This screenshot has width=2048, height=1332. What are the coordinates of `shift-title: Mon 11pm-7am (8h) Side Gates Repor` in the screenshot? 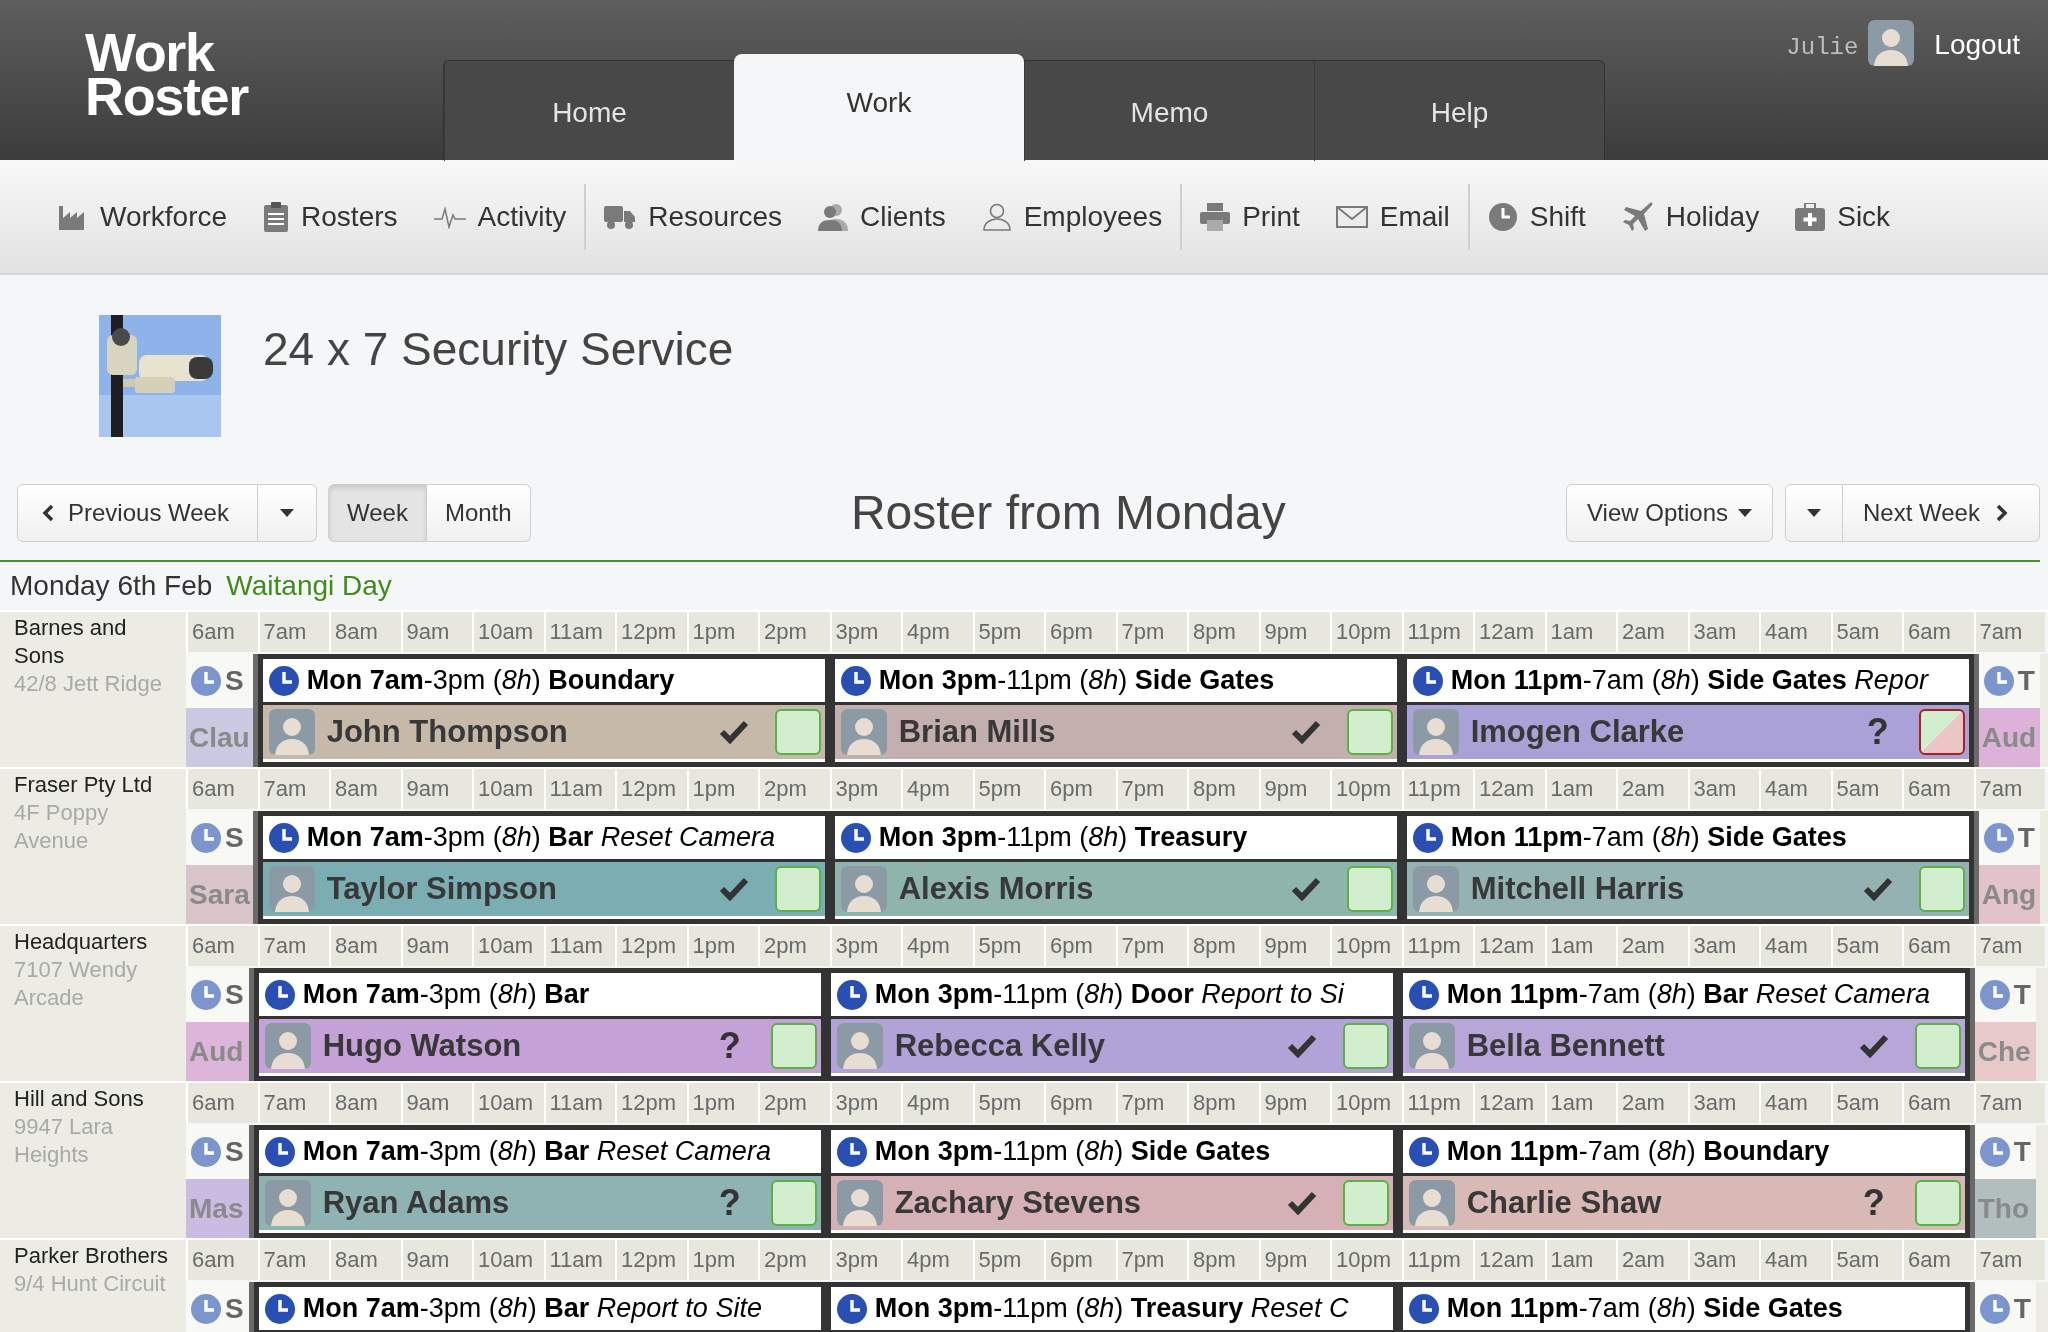 It's located at (1689, 681).